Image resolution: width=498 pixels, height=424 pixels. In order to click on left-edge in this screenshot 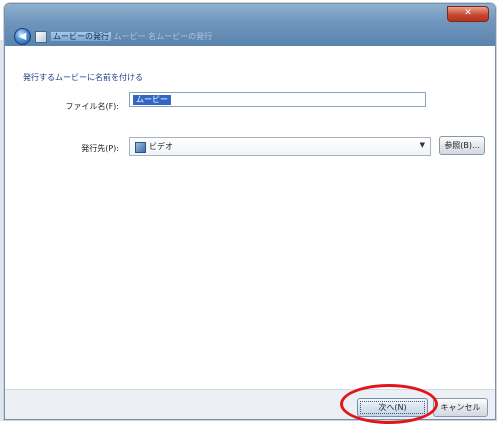, I will do `click(1, 230)`.